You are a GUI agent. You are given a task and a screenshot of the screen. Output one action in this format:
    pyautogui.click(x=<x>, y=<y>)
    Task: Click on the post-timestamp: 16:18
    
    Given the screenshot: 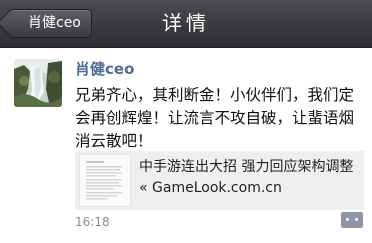 What is the action you would take?
    pyautogui.click(x=92, y=222)
    